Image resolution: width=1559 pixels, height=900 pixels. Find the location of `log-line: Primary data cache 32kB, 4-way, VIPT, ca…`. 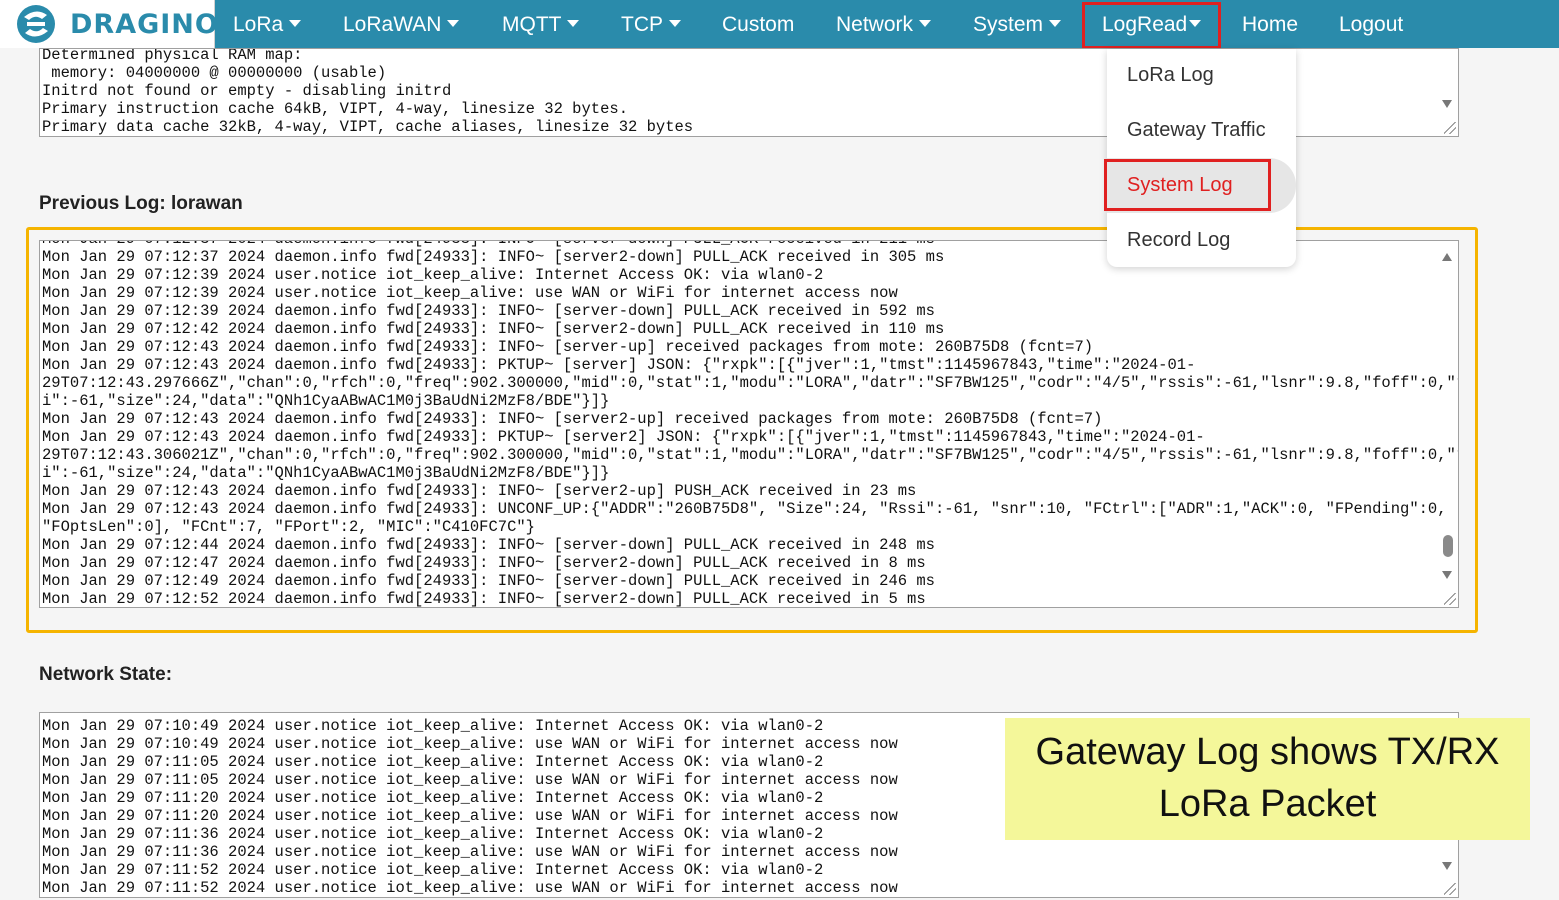

log-line: Primary data cache 32kB, 4-way, VIPT, ca… is located at coordinates (368, 127).